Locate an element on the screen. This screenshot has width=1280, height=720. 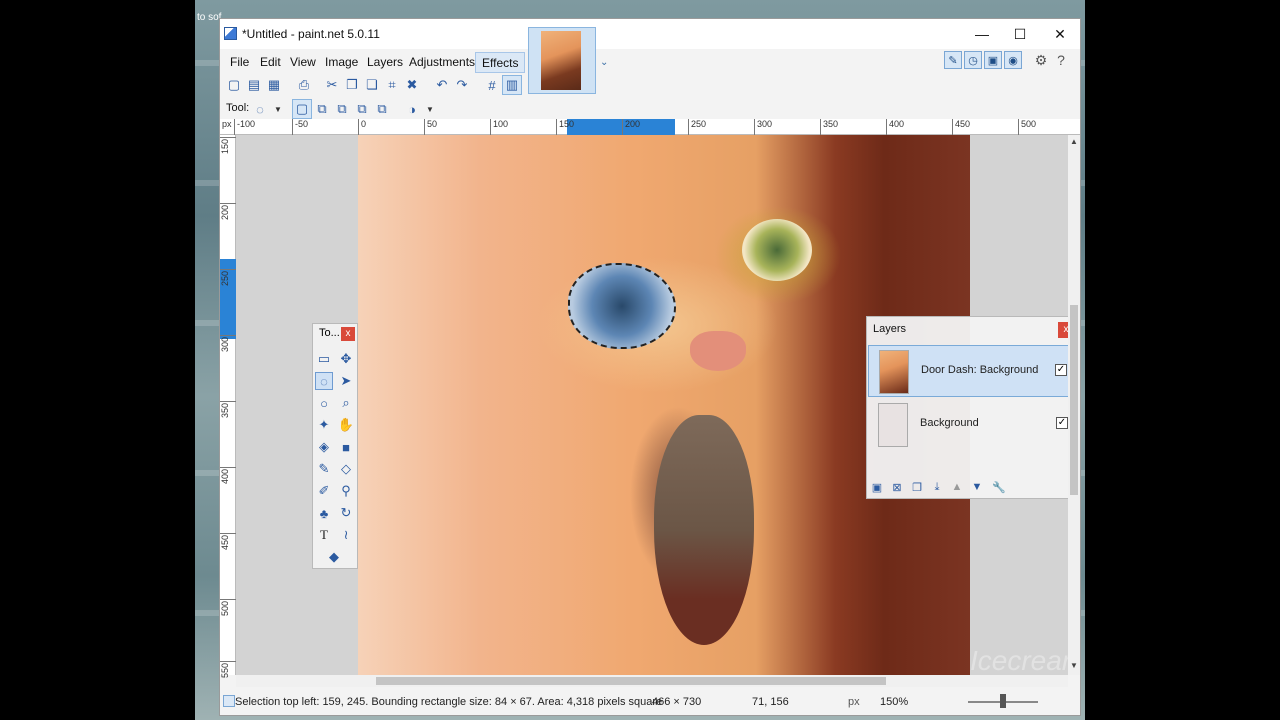
paint-bucket-icon: ◈ is located at coordinates (324, 447).